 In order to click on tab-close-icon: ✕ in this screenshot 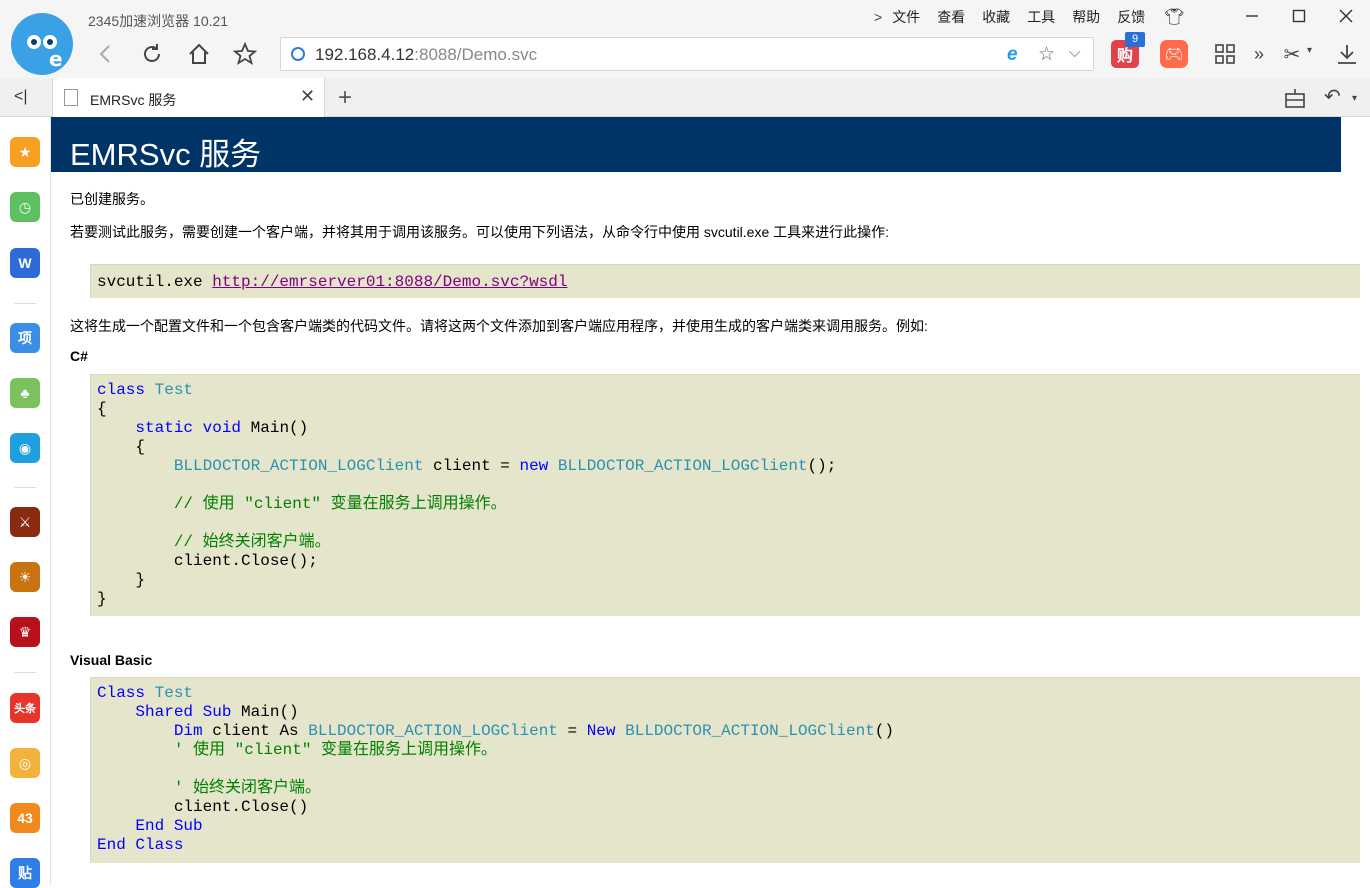, I will do `click(307, 96)`.